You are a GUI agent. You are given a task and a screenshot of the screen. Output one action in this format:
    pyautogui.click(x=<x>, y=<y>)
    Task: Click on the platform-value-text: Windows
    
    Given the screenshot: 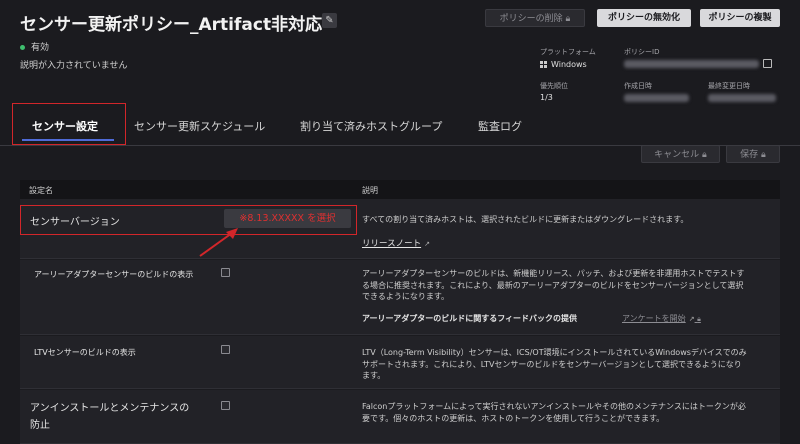 What is the action you would take?
    pyautogui.click(x=569, y=64)
    